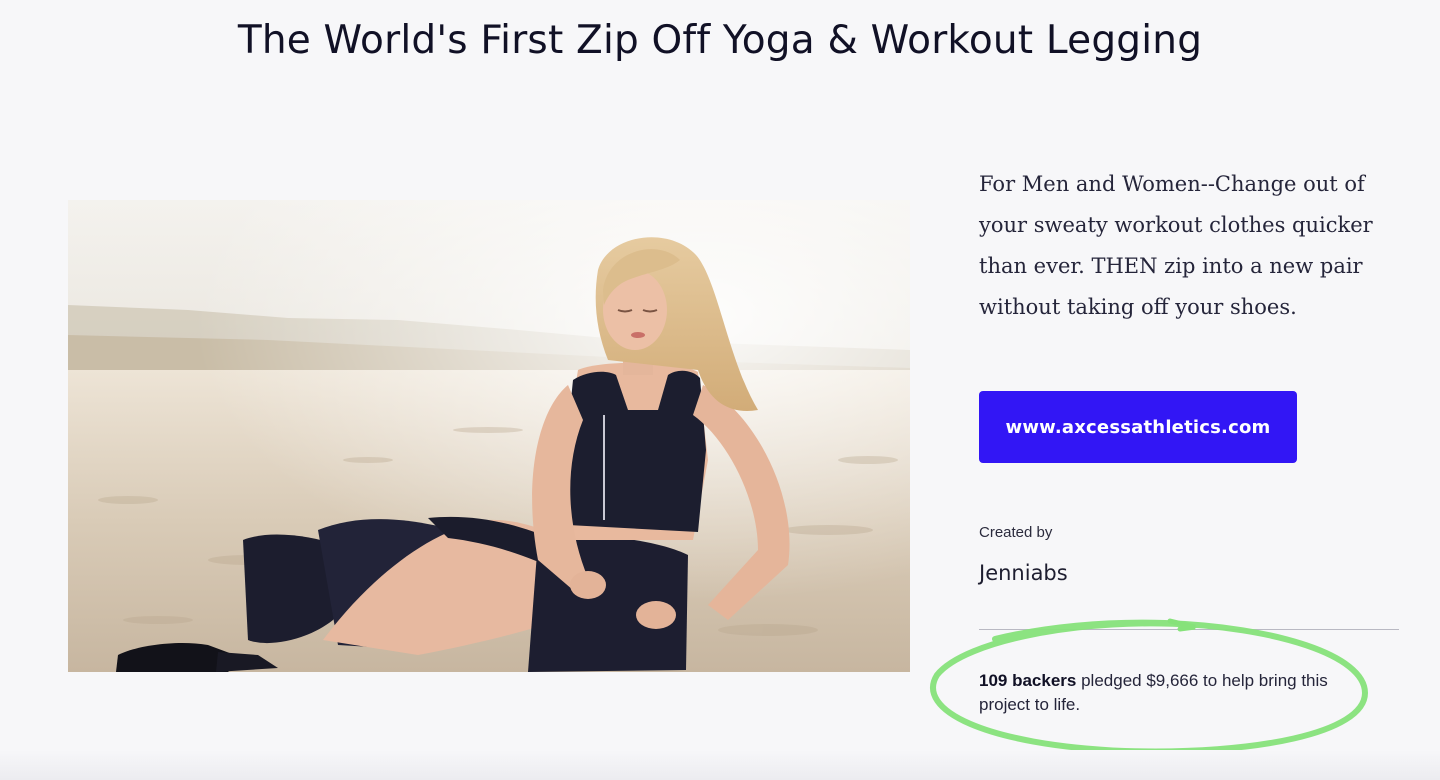 Image resolution: width=1440 pixels, height=780 pixels. I want to click on created-by-label: Created by, so click(1016, 532).